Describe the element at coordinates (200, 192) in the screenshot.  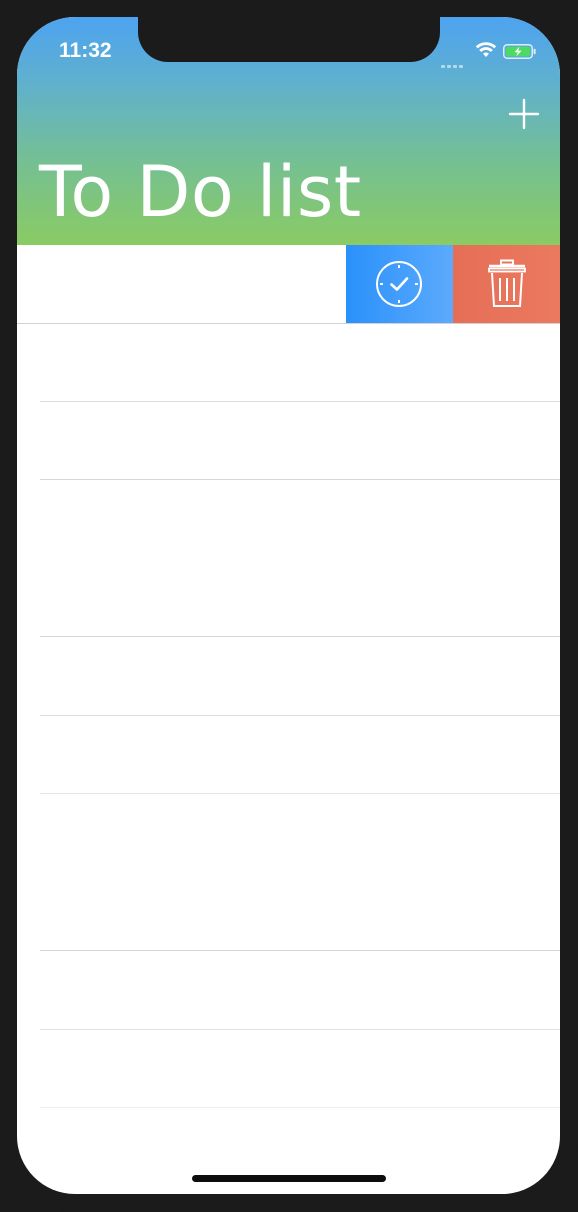
I see `page-title: To Do list` at that location.